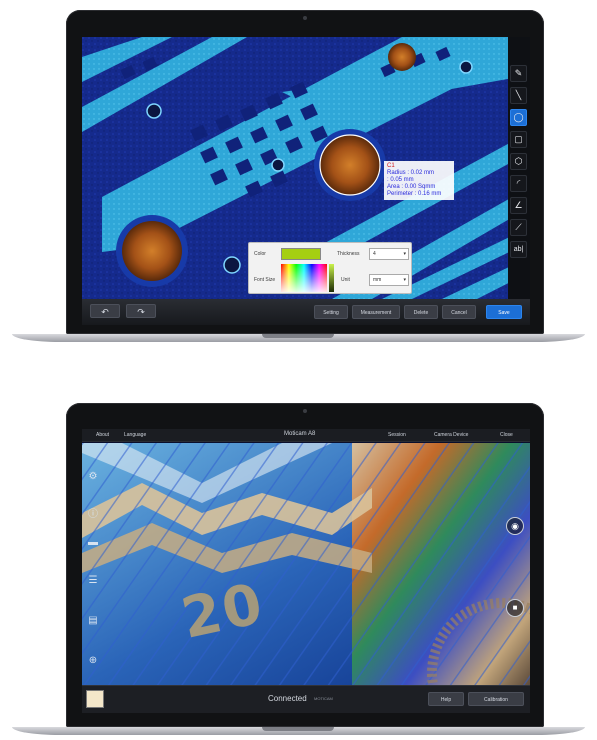  I want to click on session-menu: Session, so click(397, 435).